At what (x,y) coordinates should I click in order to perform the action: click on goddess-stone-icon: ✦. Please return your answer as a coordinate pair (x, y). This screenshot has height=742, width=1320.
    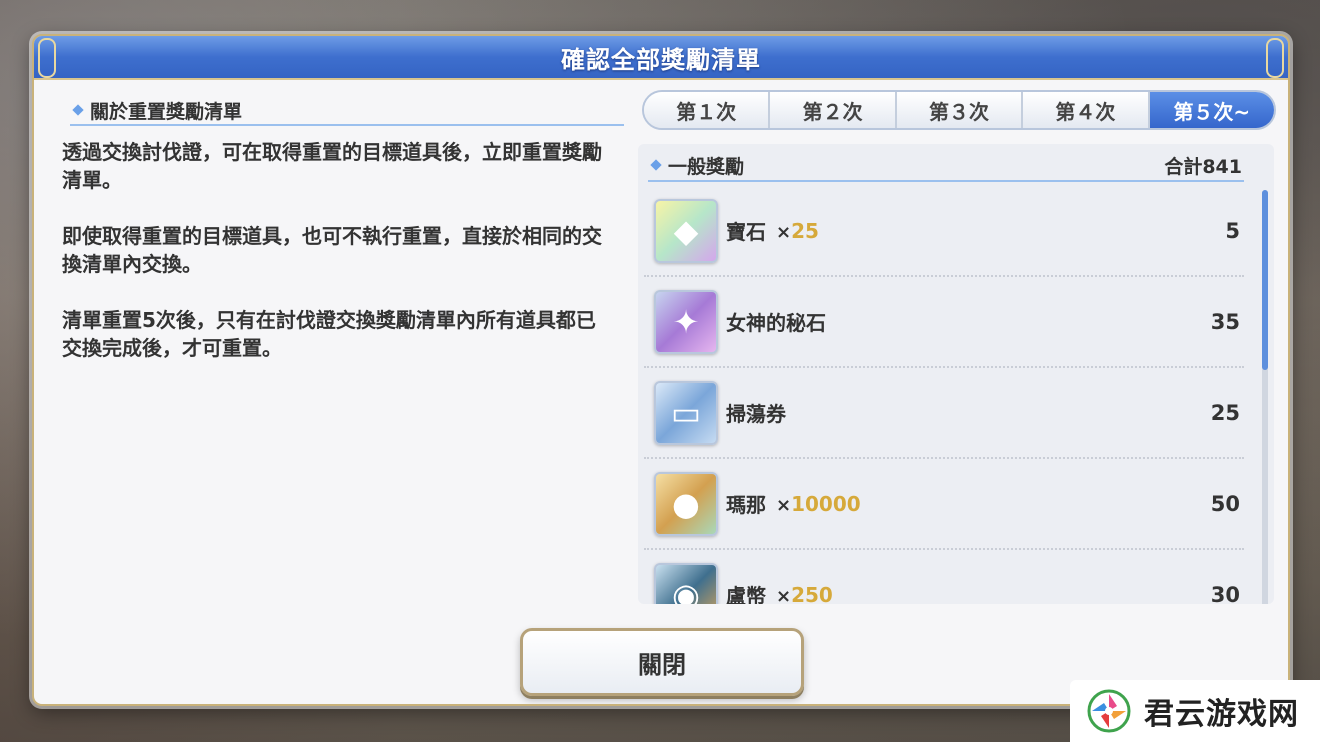
    Looking at the image, I should click on (686, 321).